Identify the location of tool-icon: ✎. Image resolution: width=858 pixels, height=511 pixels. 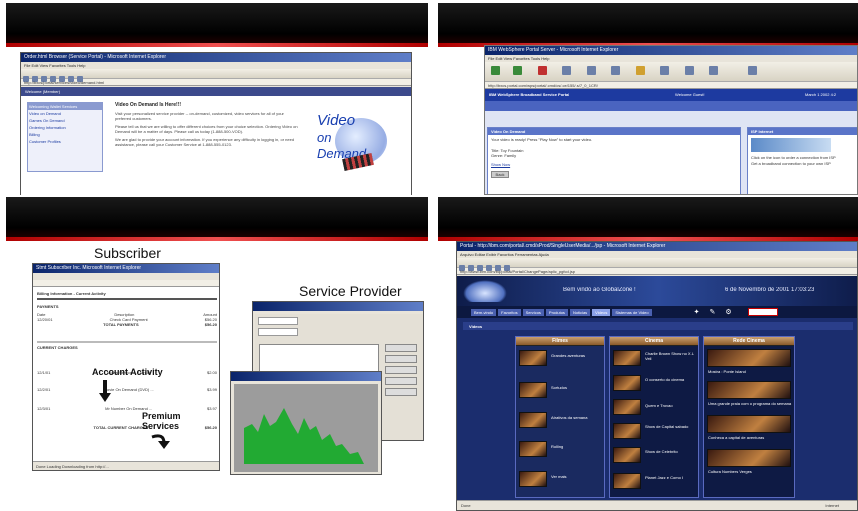
(713, 312).